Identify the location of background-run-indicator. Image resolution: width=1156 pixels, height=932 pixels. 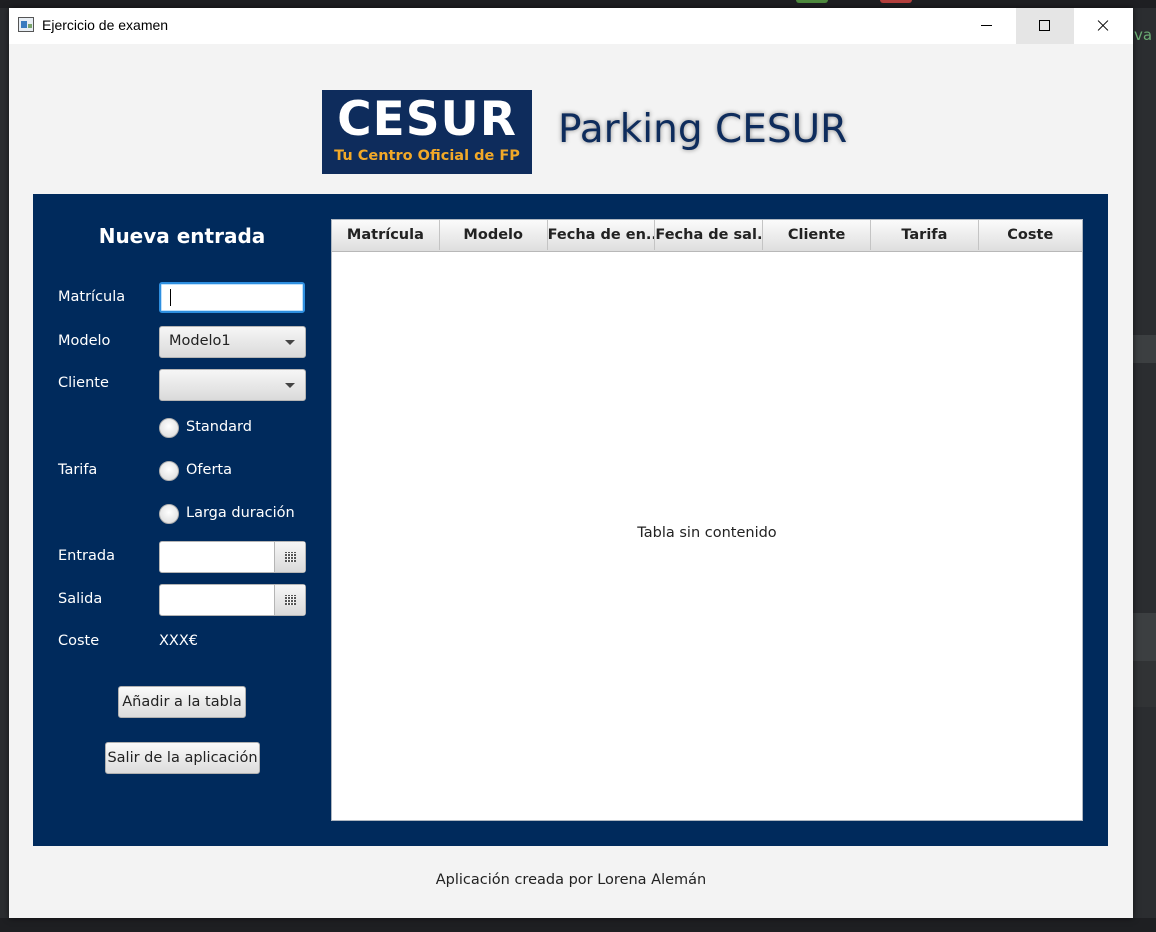
(812, 1).